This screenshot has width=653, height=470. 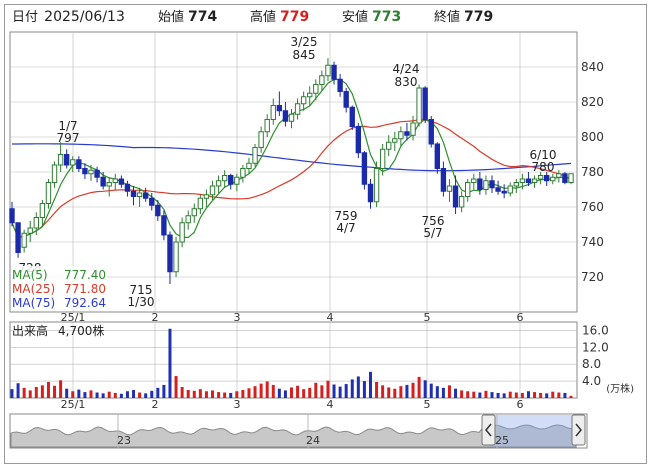 I want to click on volume-axis: 16.0 12.0 8.0 4.0, so click(x=595, y=355).